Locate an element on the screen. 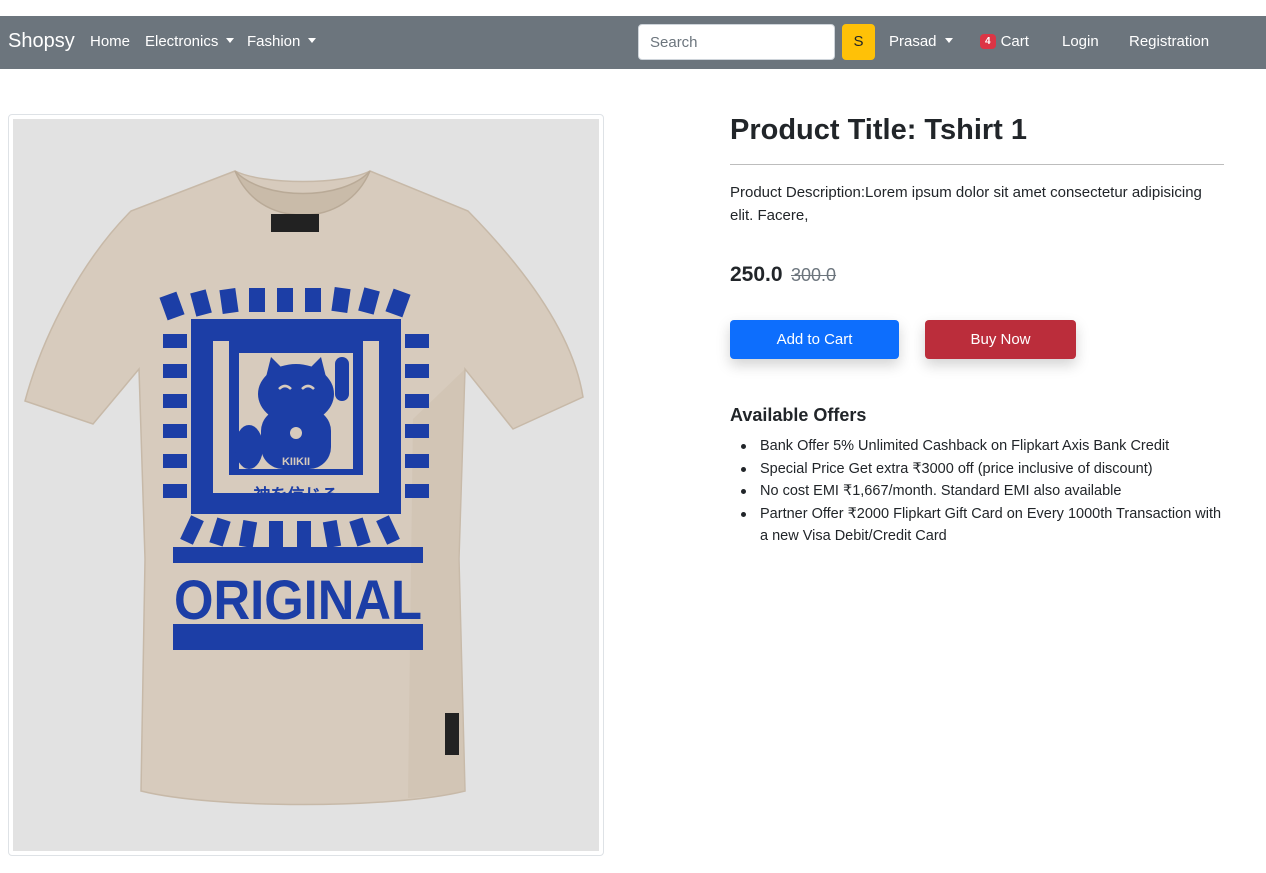 This screenshot has height=873, width=1266. nav-cart: 4 Cart is located at coordinates (1004, 41).